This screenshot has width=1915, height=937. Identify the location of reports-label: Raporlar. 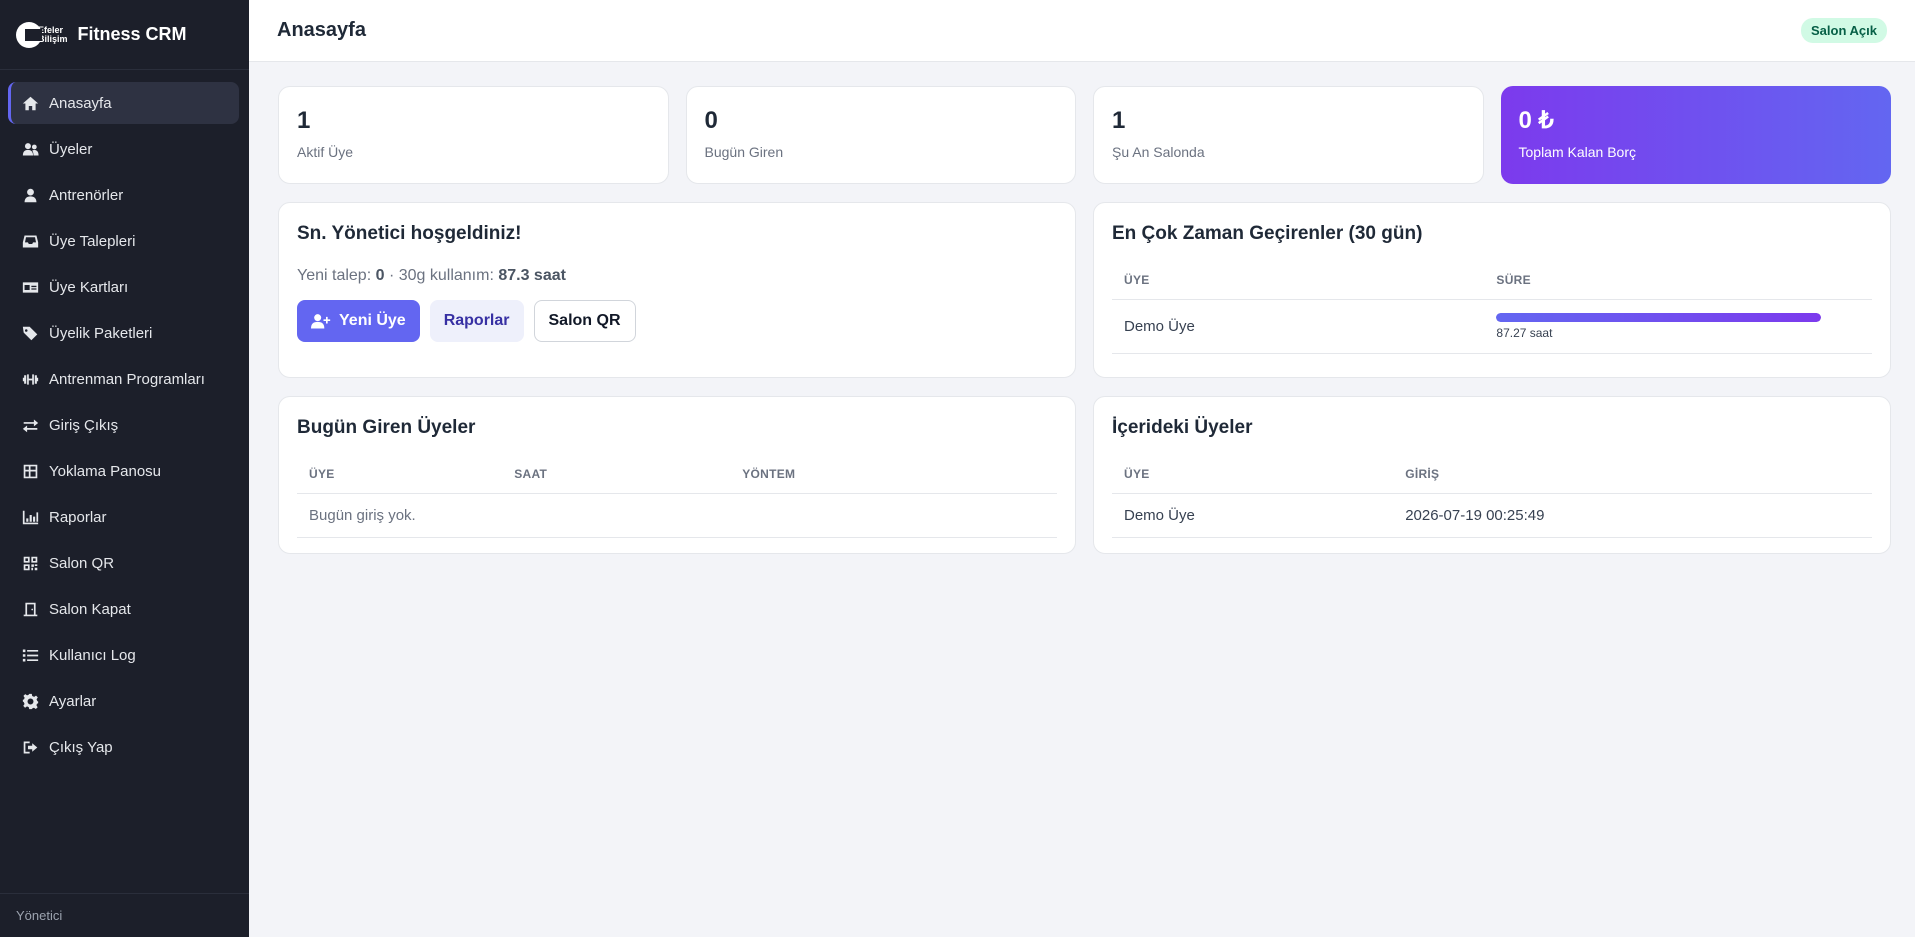
(476, 320).